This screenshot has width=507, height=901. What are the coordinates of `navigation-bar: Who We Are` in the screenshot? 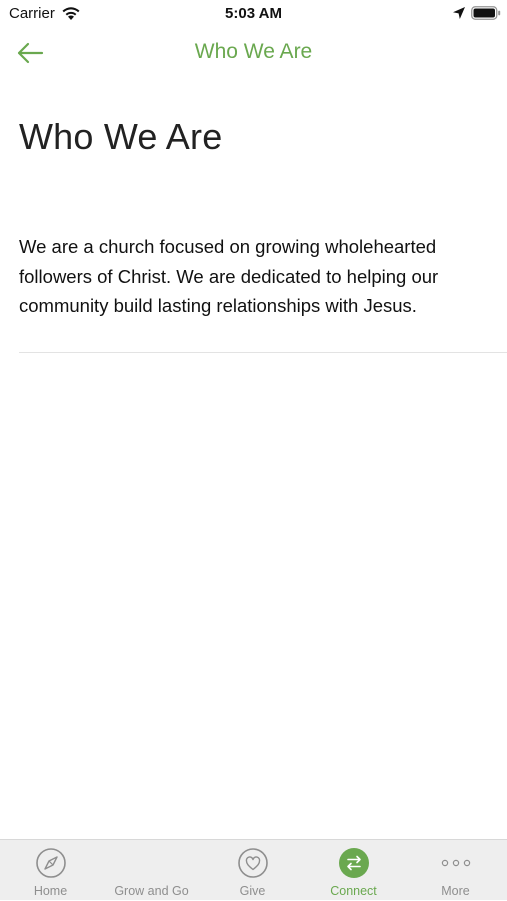 It's located at (253, 53).